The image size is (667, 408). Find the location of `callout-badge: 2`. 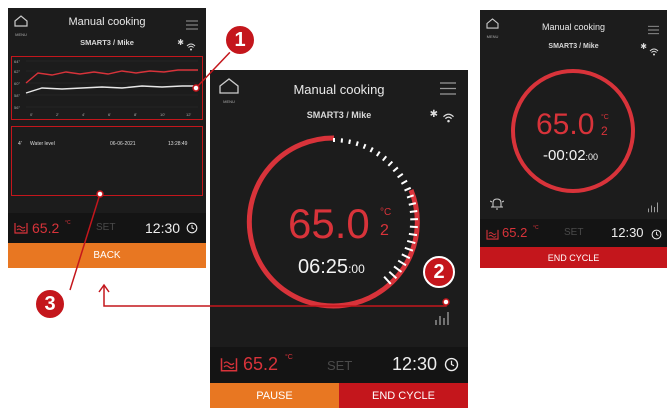

callout-badge: 2 is located at coordinates (439, 272).